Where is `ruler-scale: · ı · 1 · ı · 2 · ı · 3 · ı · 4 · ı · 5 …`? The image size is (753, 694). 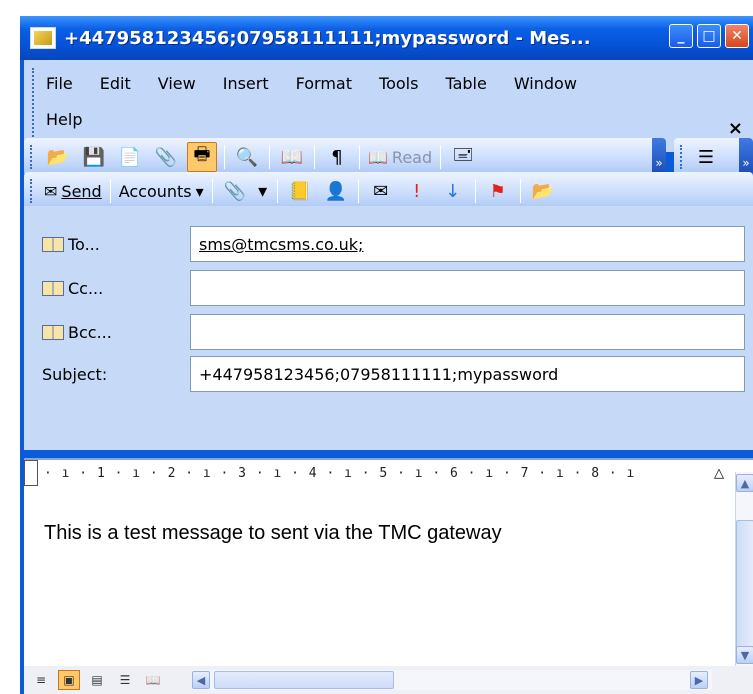
ruler-scale: · ı · 1 · ı · 2 · ı · 3 · ı · 4 · ı · 5 … is located at coordinates (340, 473).